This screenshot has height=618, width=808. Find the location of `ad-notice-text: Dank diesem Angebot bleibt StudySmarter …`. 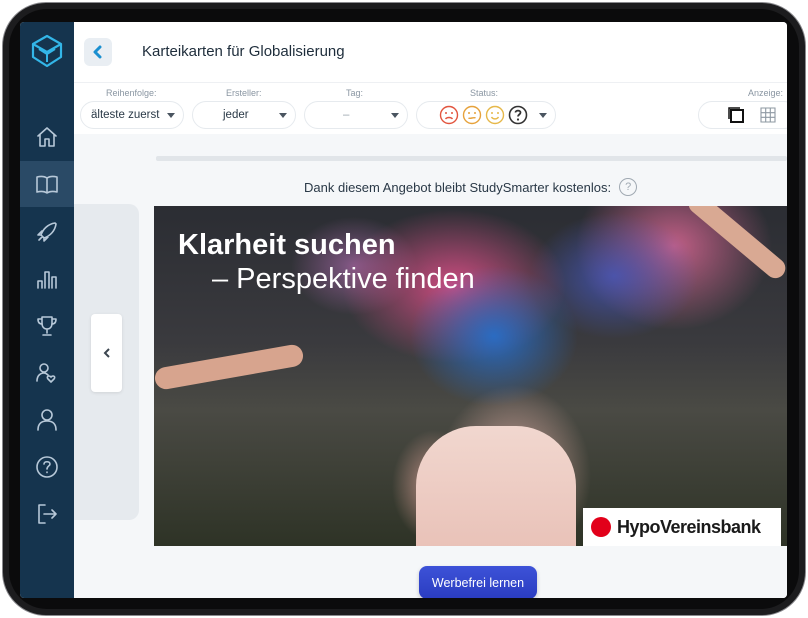

ad-notice-text: Dank diesem Angebot bleibt StudySmarter … is located at coordinates (458, 187).